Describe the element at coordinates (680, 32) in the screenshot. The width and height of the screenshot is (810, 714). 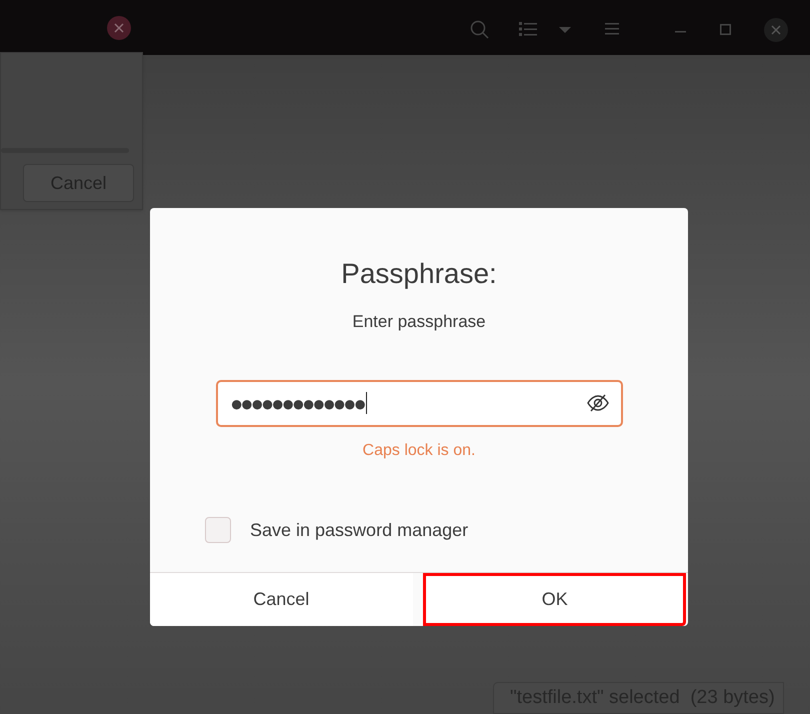
I see `minimize-icon` at that location.